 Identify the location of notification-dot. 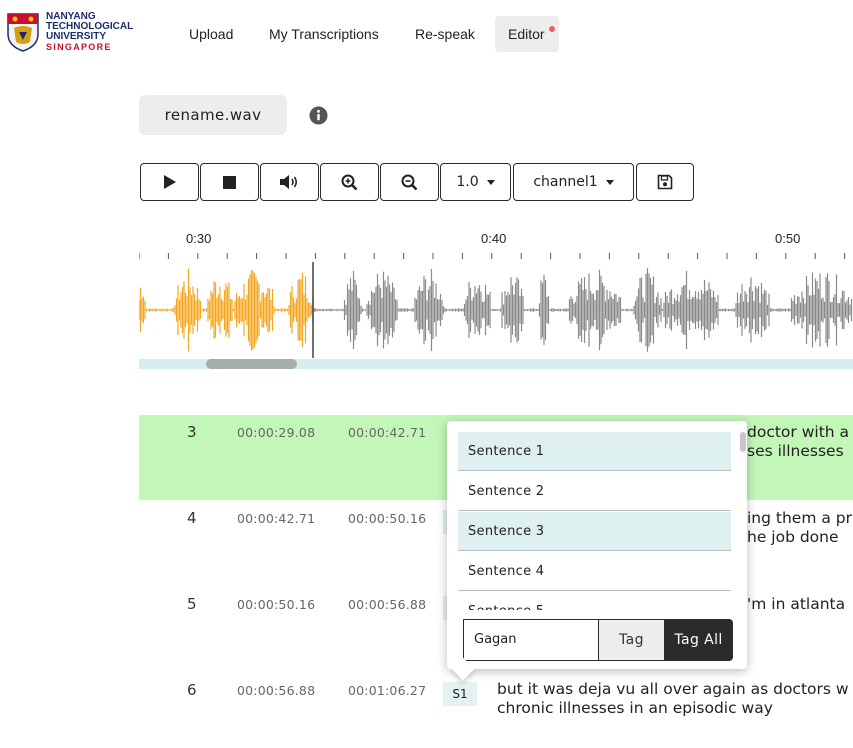
(552, 29).